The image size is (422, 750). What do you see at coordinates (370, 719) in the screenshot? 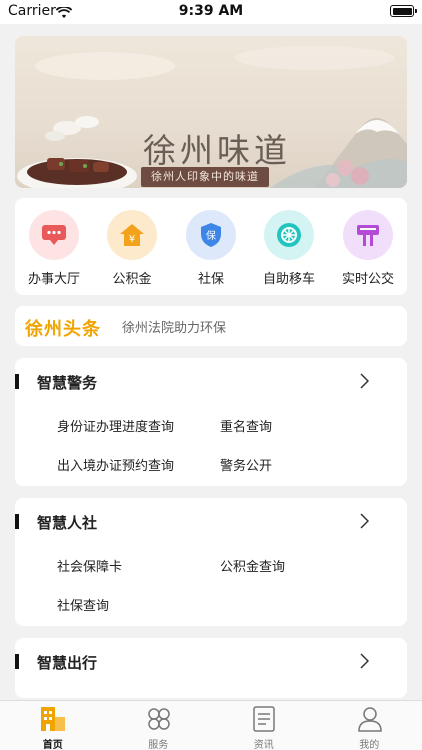
I see `profile-person-icon` at bounding box center [370, 719].